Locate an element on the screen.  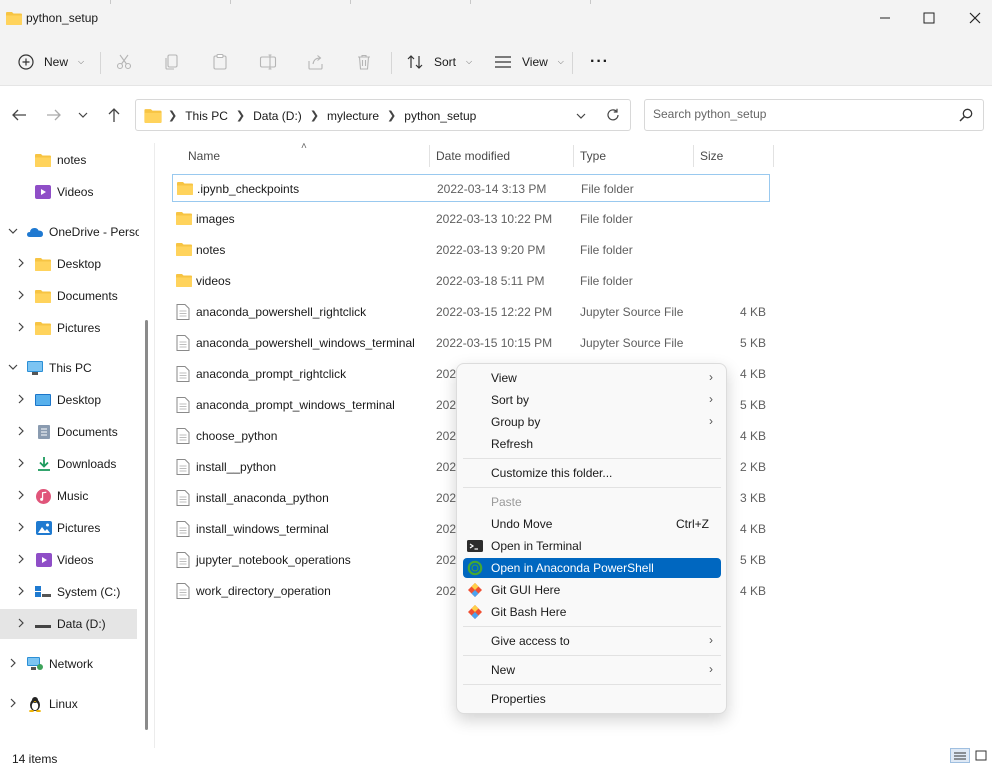
view-button: View ⌵ is located at coordinates (529, 62).